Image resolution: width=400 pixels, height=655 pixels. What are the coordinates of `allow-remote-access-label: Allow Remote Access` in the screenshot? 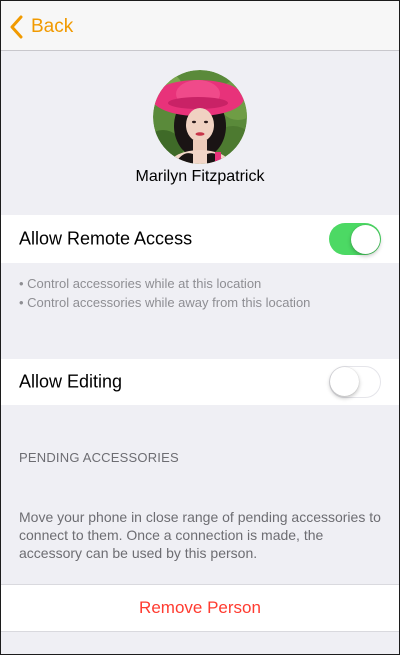 It's located at (106, 238).